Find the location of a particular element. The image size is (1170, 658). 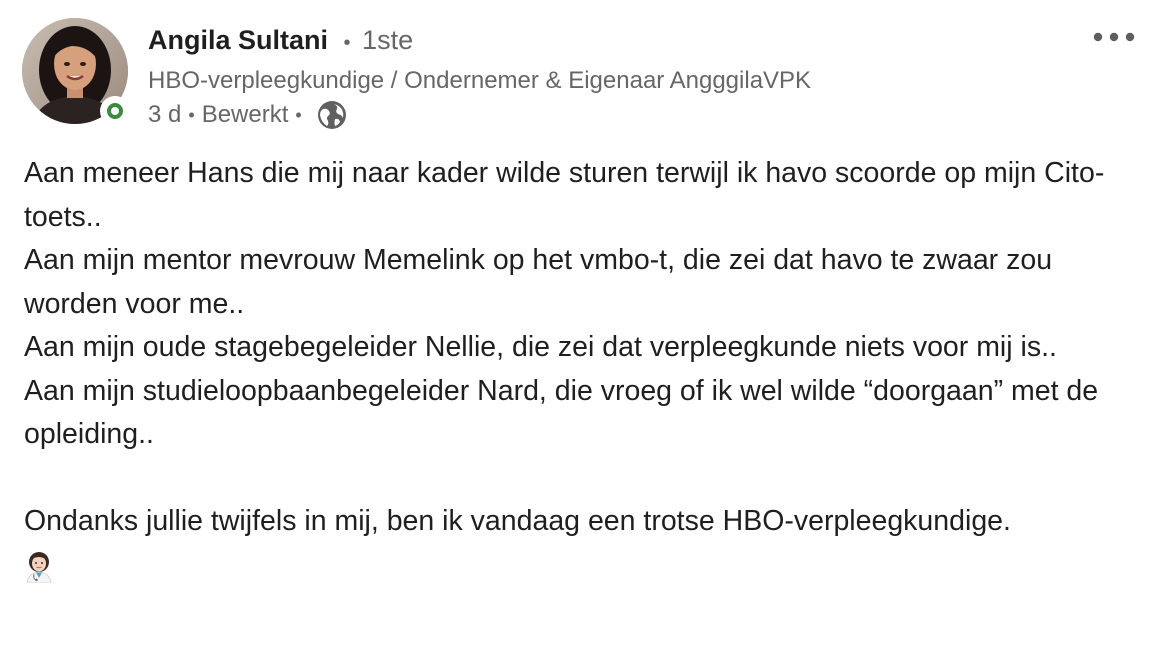

online-status-badge is located at coordinates (115, 111).